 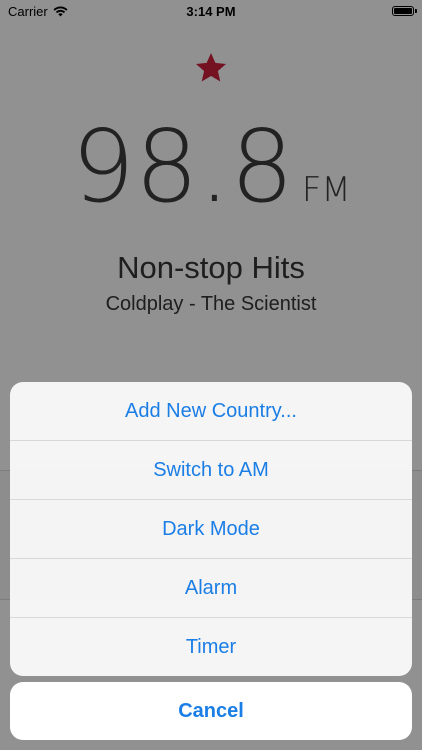 What do you see at coordinates (211, 11) in the screenshot?
I see `status-bar: Carrier 3:14 PM` at bounding box center [211, 11].